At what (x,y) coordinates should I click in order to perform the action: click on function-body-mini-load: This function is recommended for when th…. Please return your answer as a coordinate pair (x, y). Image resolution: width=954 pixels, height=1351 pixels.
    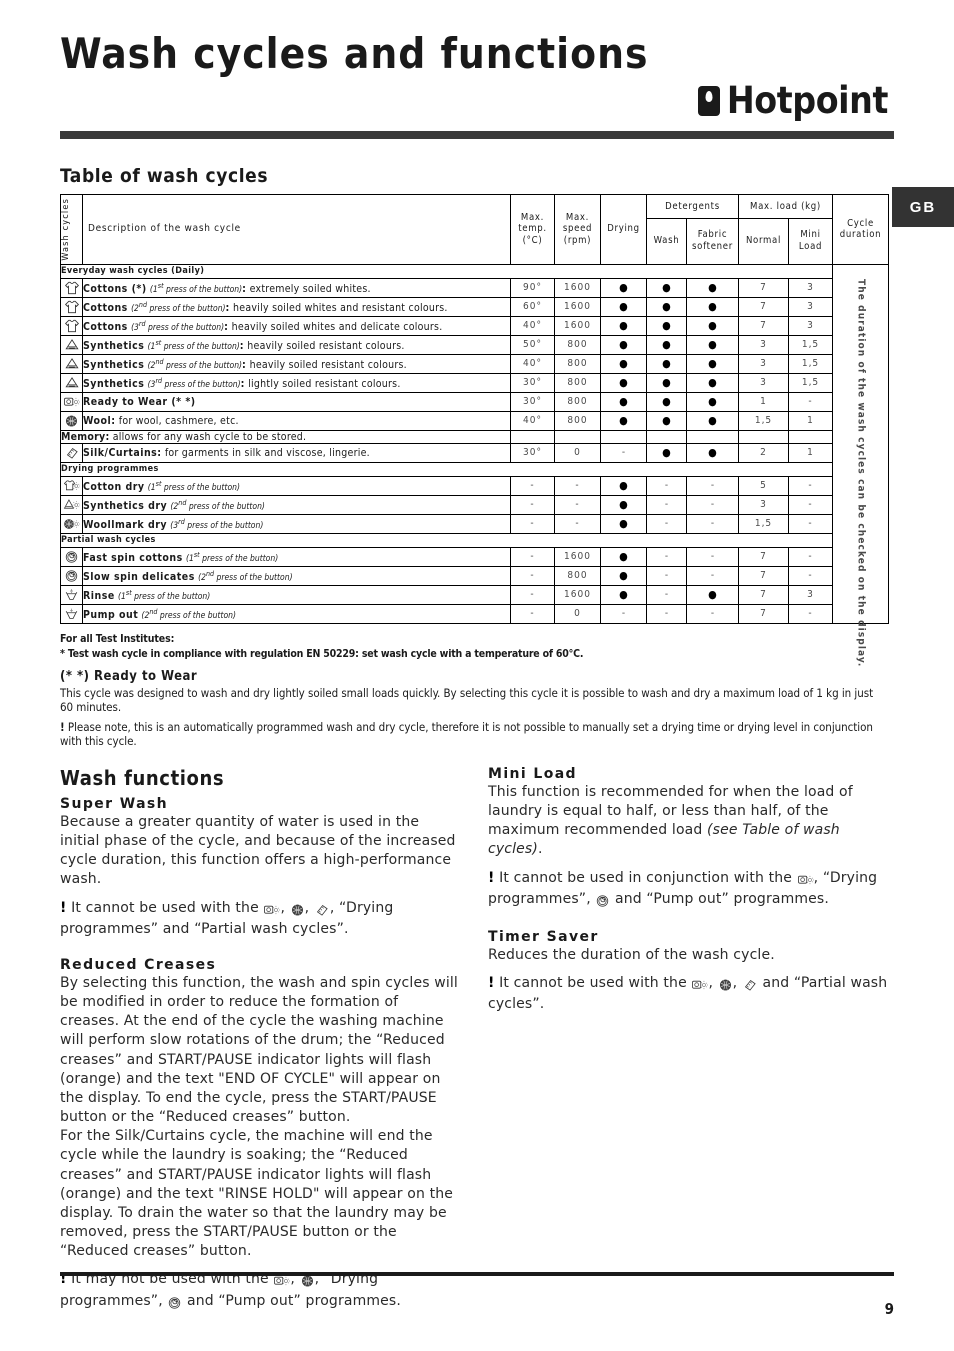
    Looking at the image, I should click on (670, 820).